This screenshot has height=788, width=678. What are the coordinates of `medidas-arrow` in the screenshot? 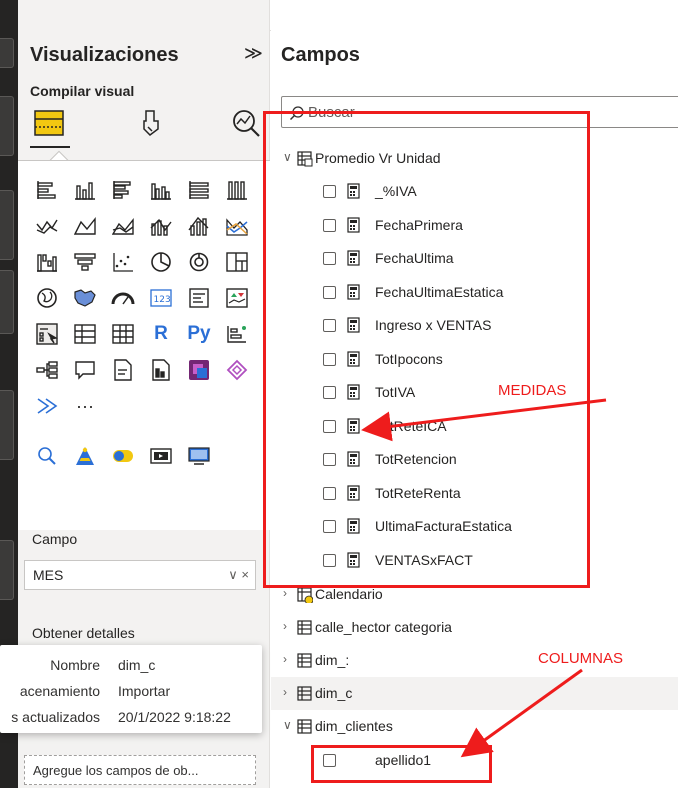 It's located at (484, 420).